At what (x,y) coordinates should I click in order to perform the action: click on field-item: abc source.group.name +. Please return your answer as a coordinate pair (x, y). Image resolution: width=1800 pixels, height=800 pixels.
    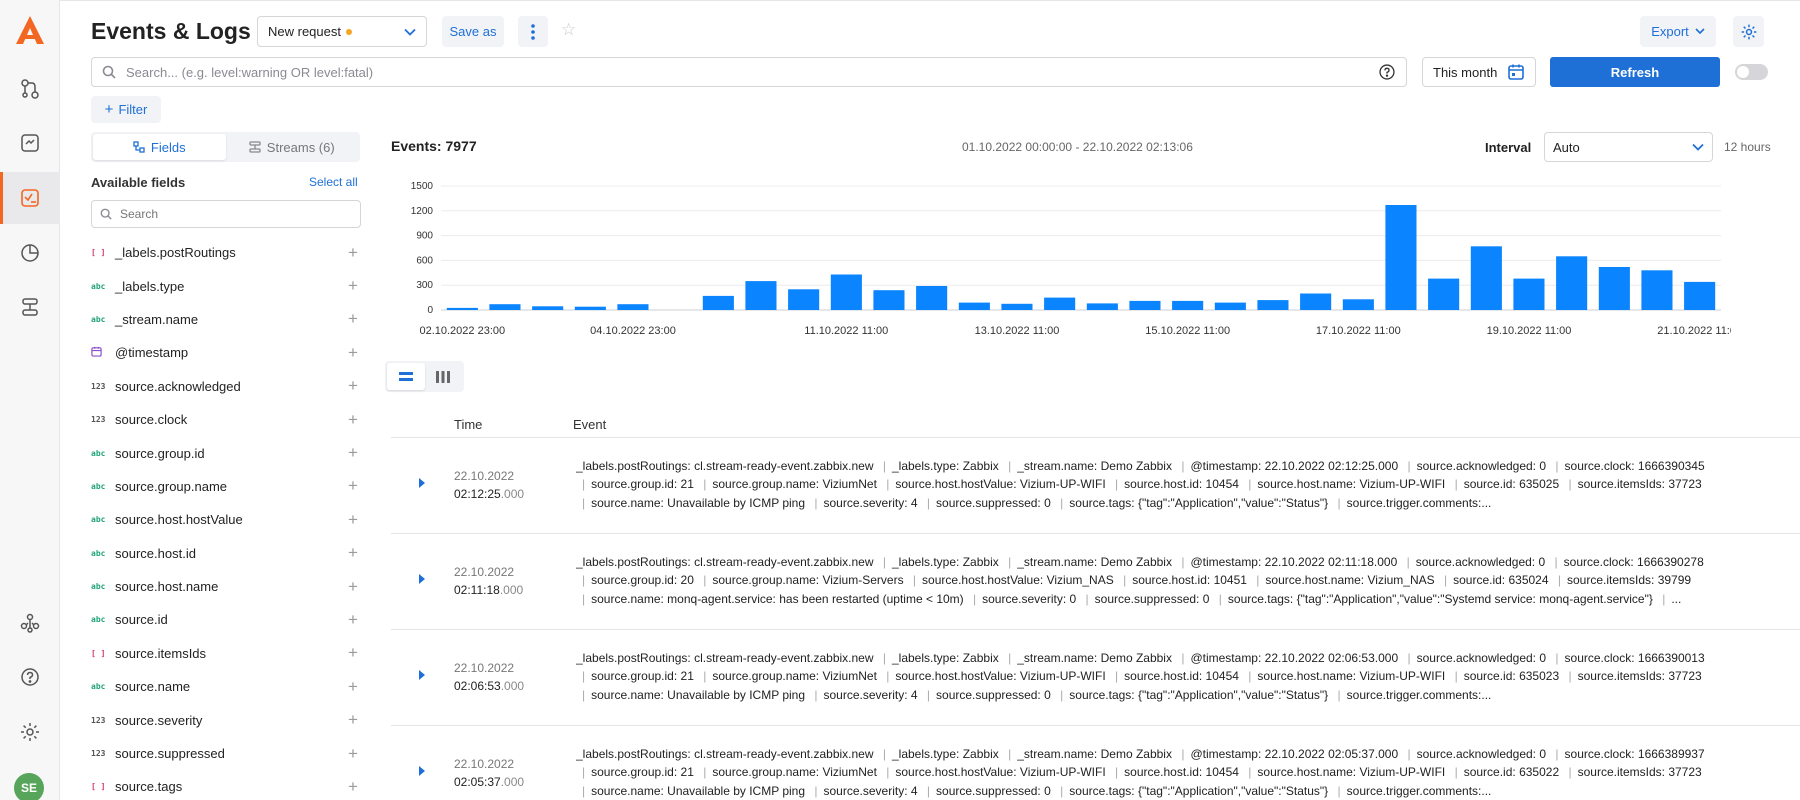
    Looking at the image, I should click on (226, 486).